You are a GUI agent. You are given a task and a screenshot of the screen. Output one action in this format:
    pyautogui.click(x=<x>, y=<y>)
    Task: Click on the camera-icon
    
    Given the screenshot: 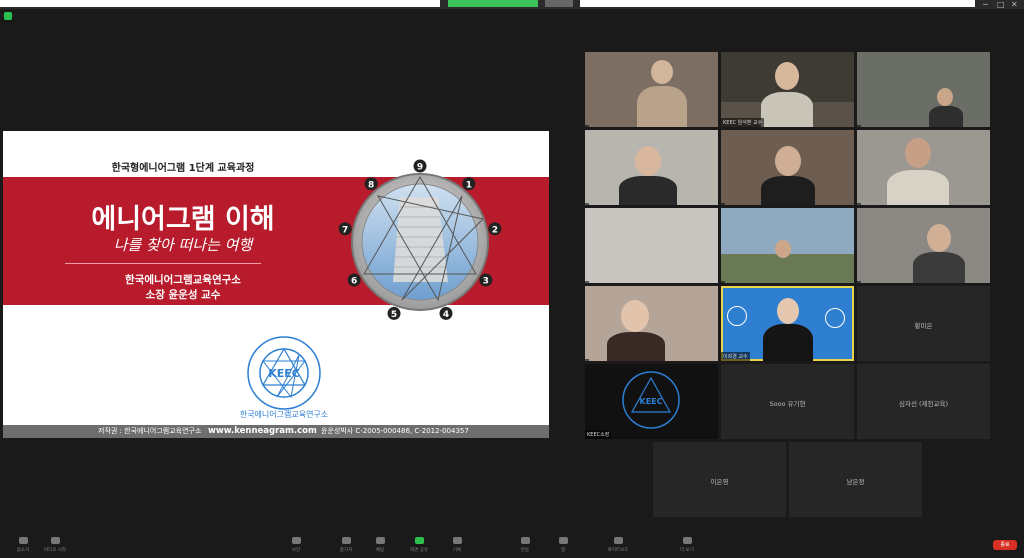 What is the action you would take?
    pyautogui.click(x=55, y=540)
    